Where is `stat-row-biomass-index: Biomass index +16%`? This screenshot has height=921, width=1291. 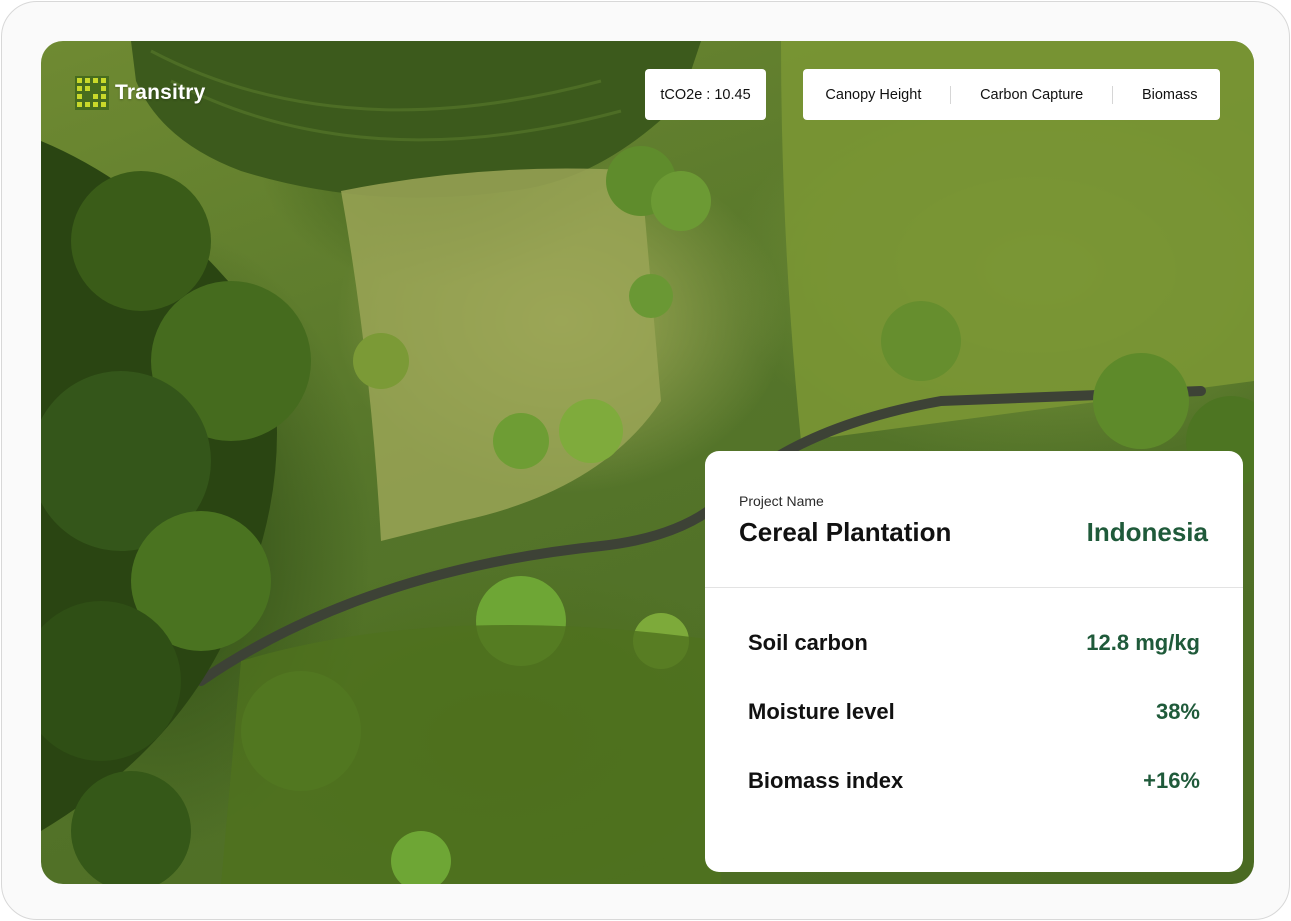 stat-row-biomass-index: Biomass index +16% is located at coordinates (974, 780).